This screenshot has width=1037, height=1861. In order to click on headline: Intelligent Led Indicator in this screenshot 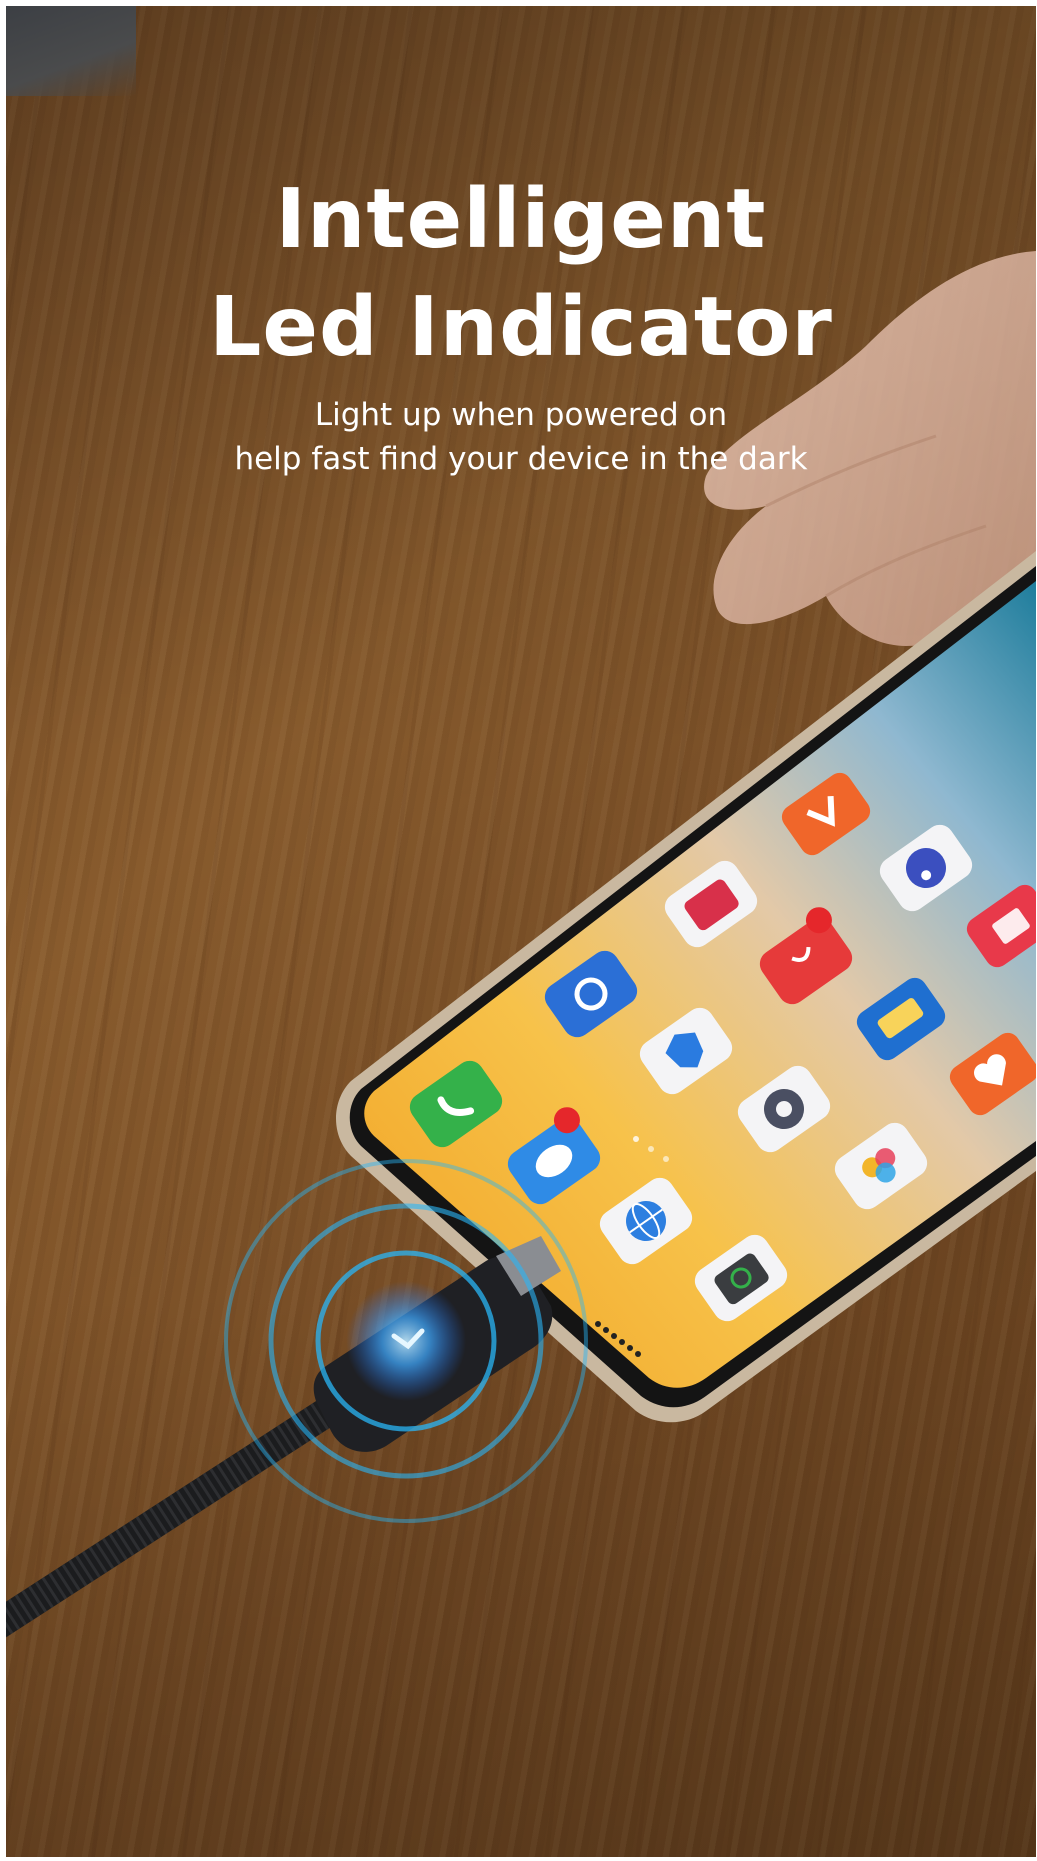, I will do `click(521, 274)`.